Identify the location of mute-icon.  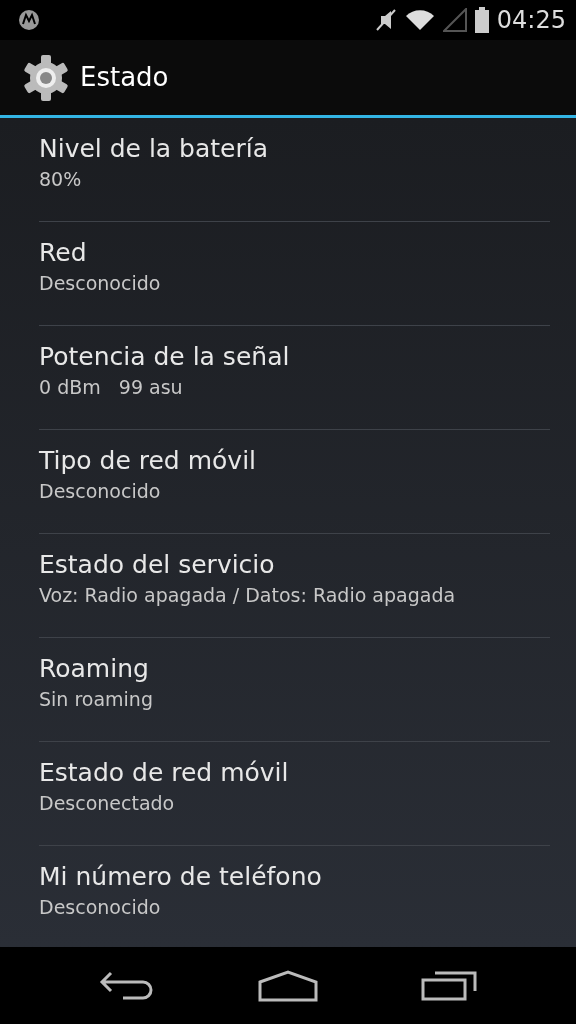
(385, 20).